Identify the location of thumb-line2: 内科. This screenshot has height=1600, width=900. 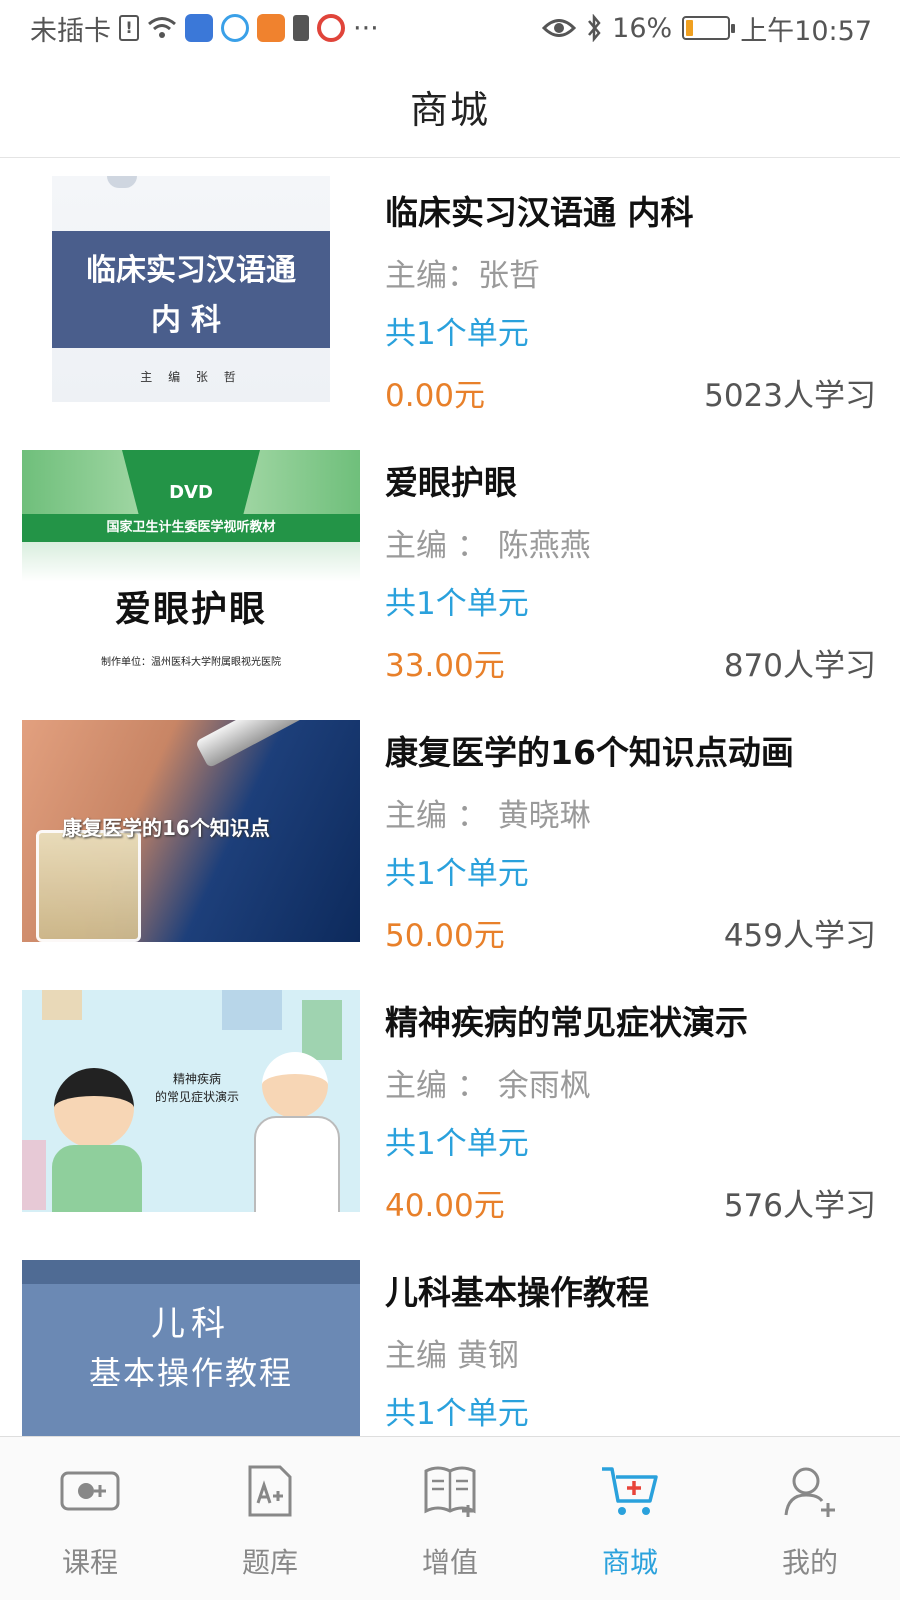
(191, 320).